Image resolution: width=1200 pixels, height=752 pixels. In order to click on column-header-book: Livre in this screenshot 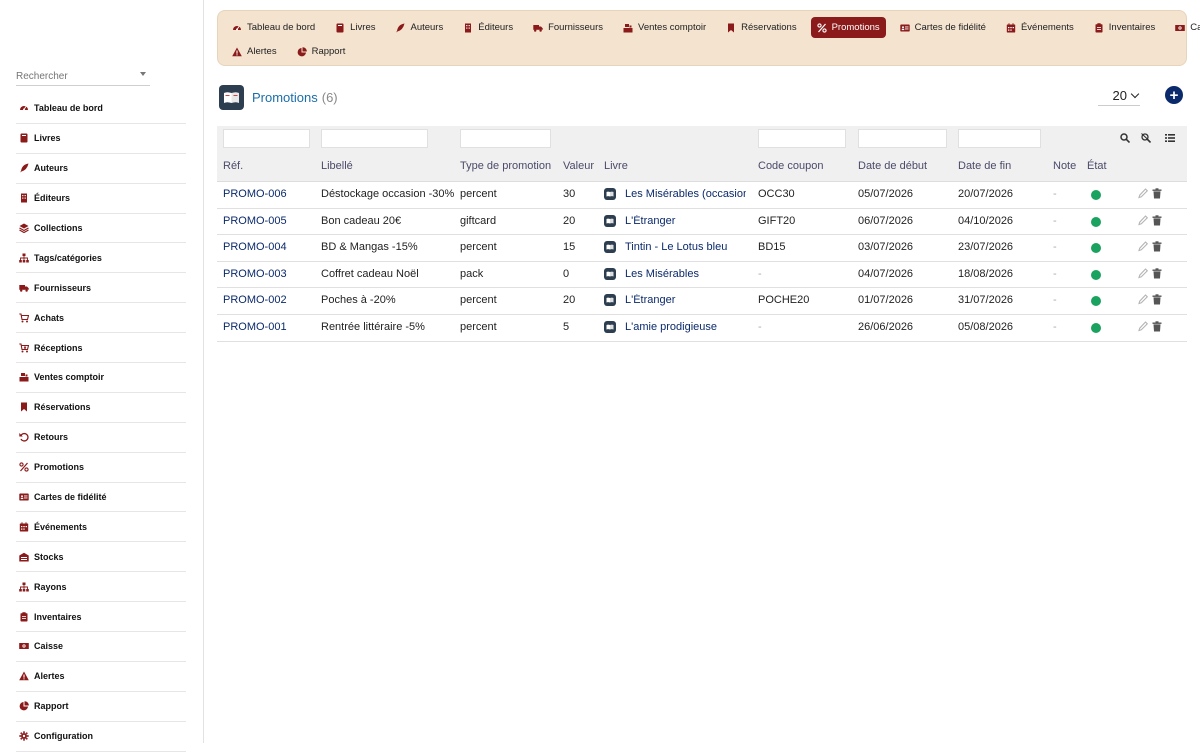, I will do `click(616, 166)`.